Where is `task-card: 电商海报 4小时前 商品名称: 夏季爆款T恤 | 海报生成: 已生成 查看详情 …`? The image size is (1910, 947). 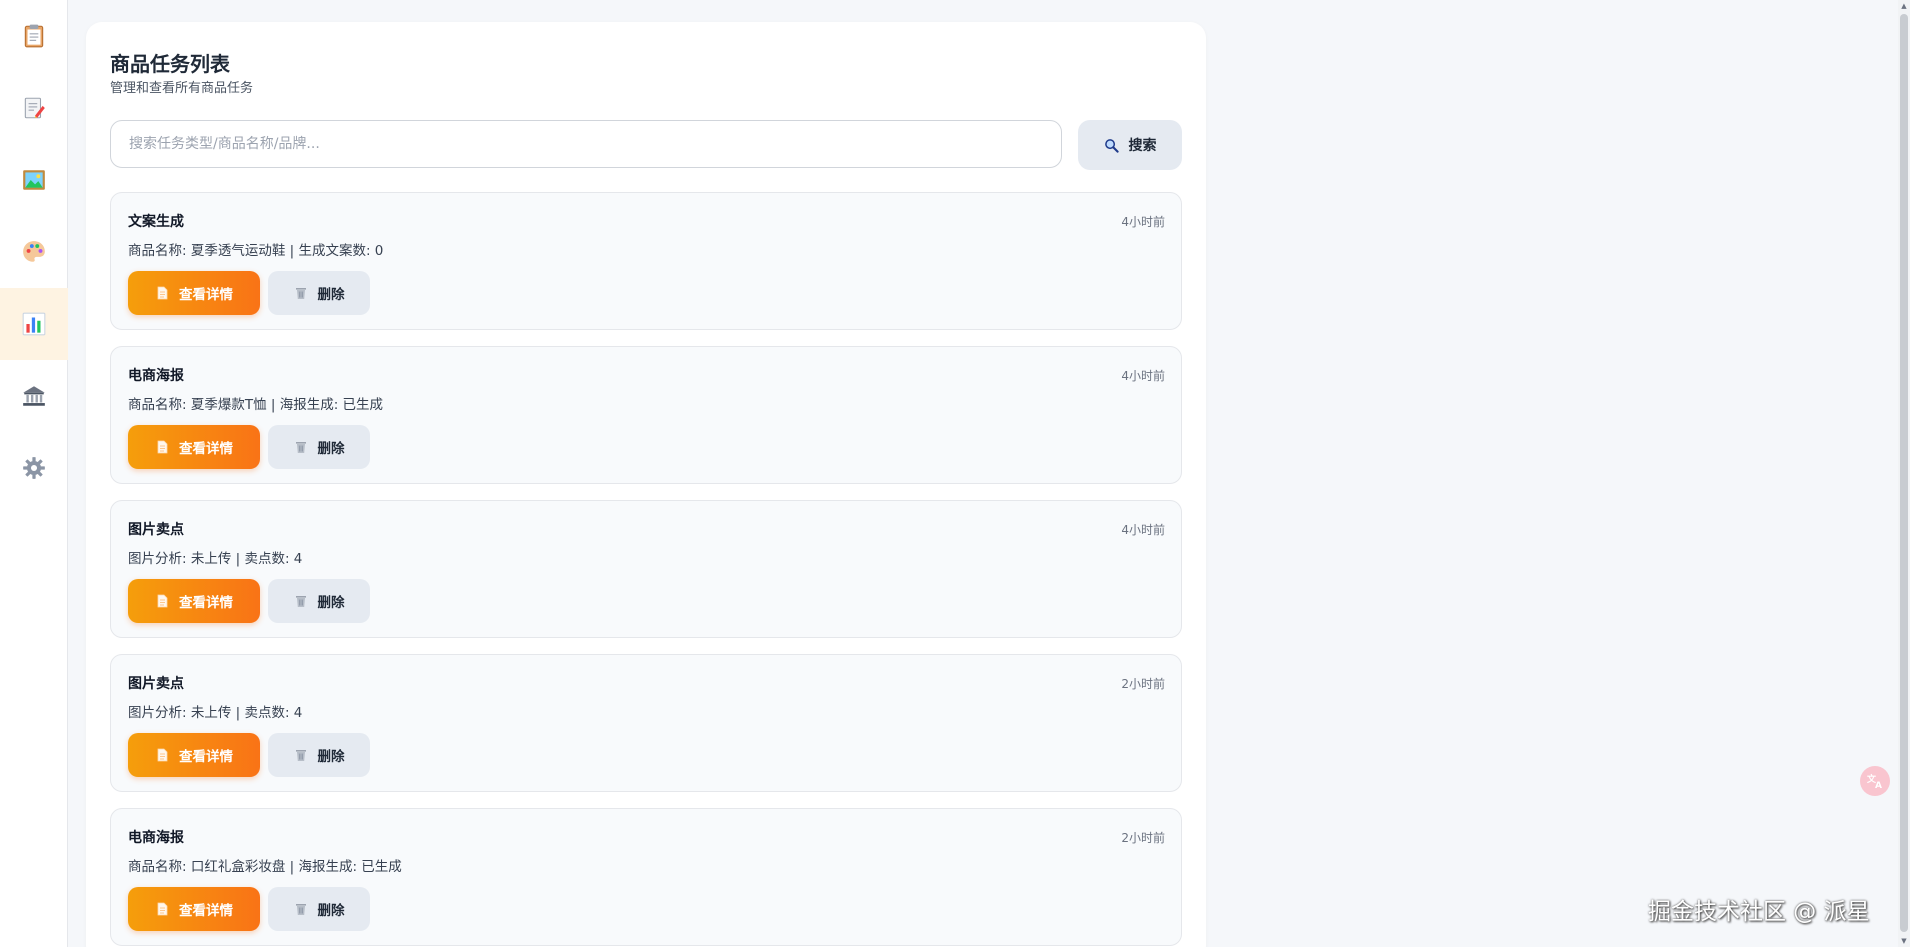
task-card: 电商海报 4小时前 商品名称: 夏季爆款T恤 | 海报生成: 已生成 查看详情 … is located at coordinates (646, 415).